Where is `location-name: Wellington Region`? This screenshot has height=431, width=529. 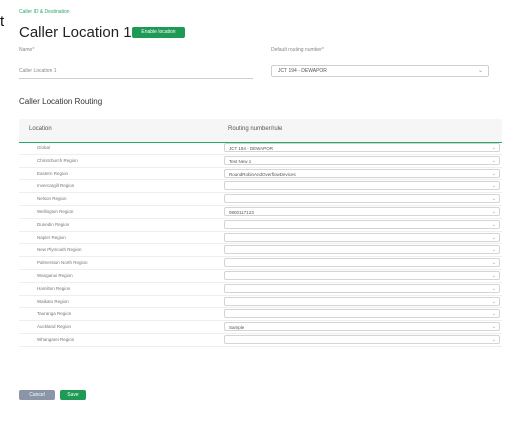 location-name: Wellington Region is located at coordinates (55, 211).